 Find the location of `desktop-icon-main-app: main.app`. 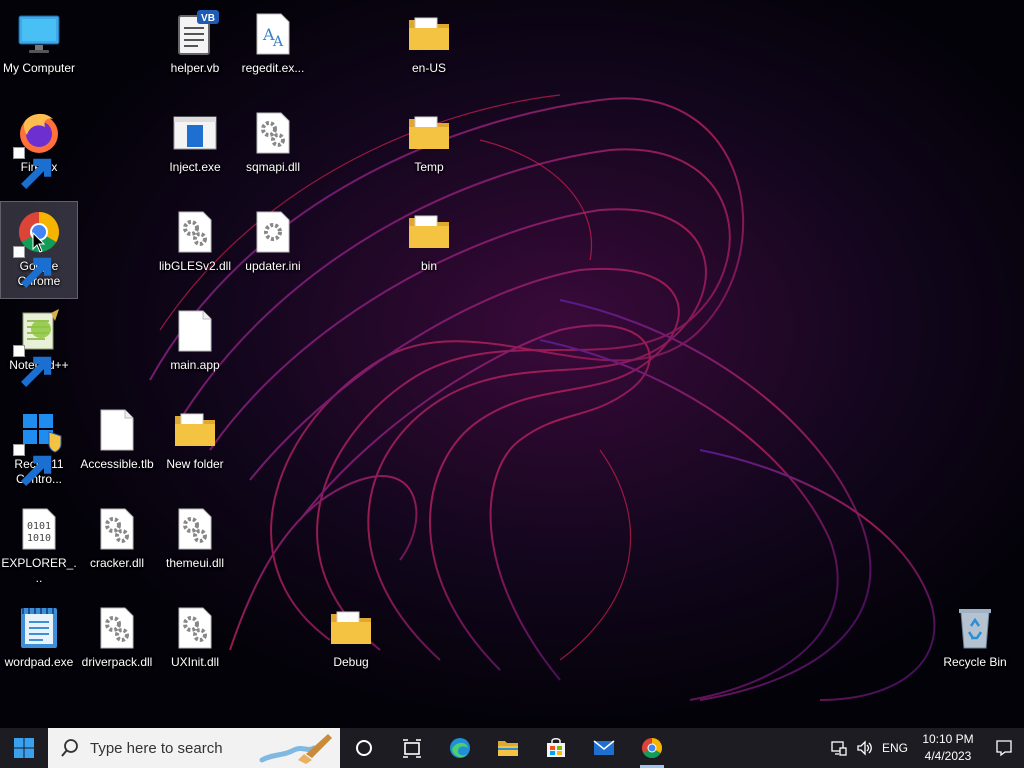

desktop-icon-main-app: main.app is located at coordinates (195, 349).